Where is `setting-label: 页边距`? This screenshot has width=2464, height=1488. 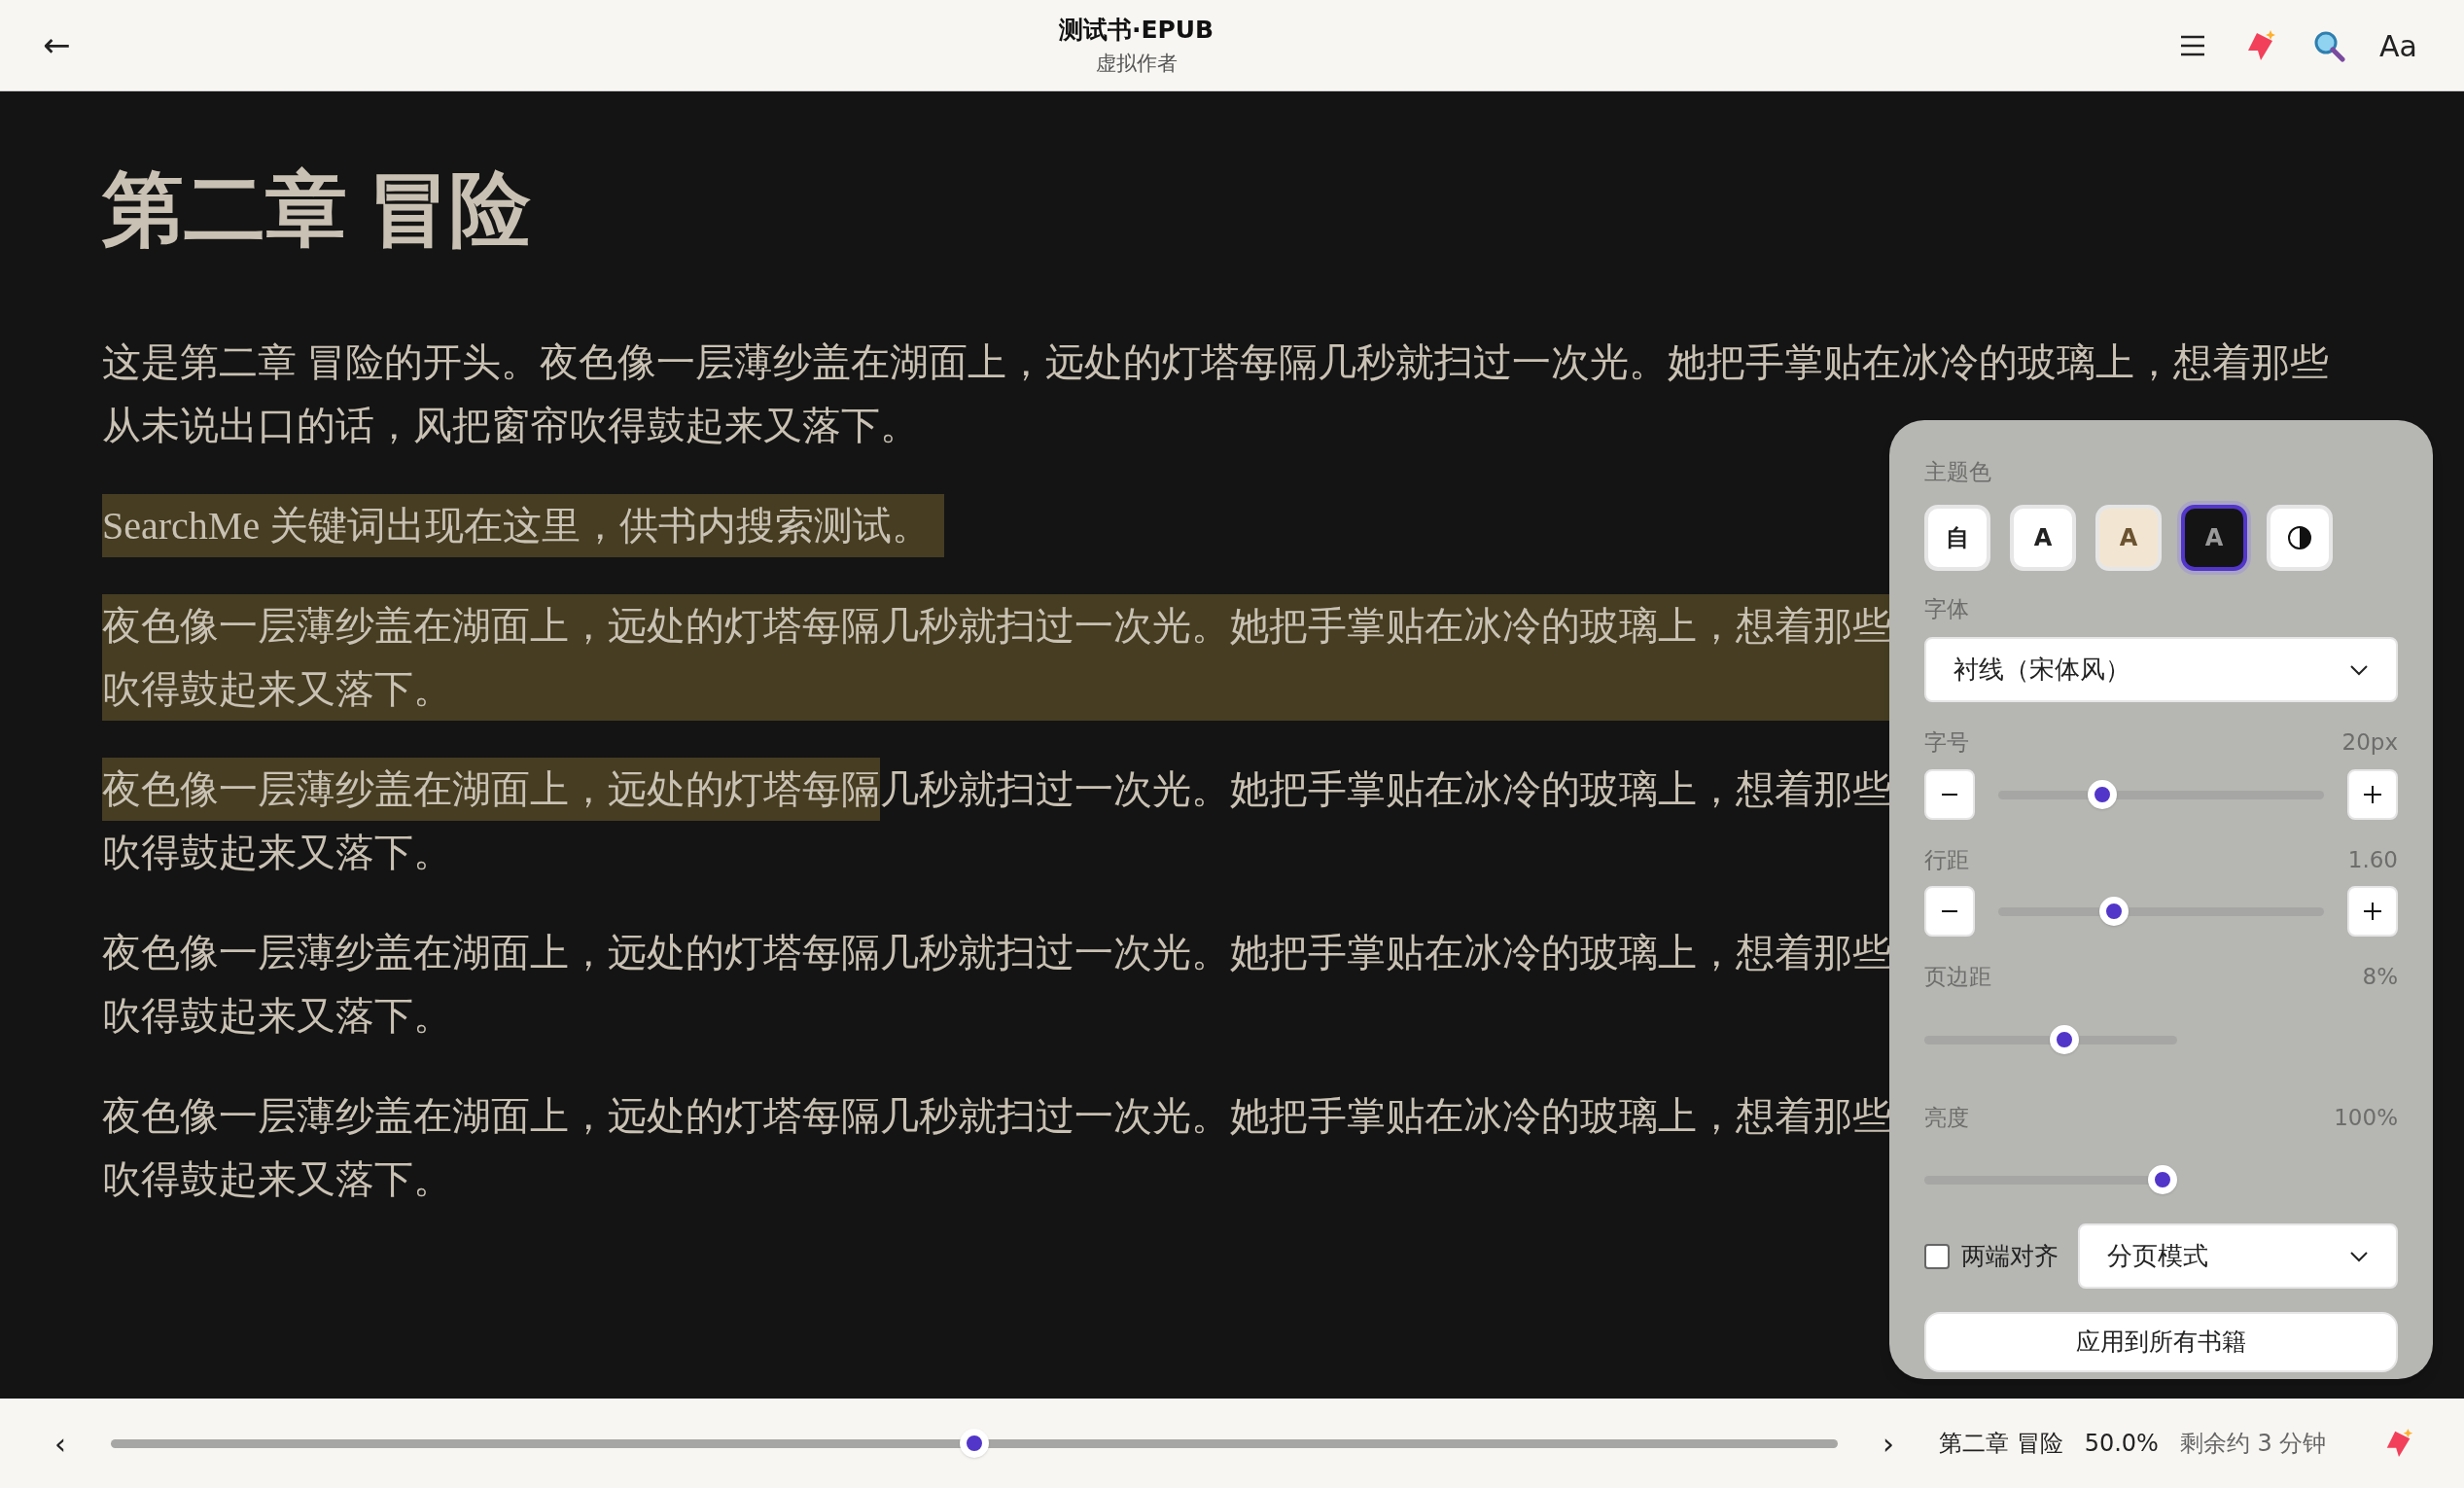 setting-label: 页边距 is located at coordinates (1957, 977).